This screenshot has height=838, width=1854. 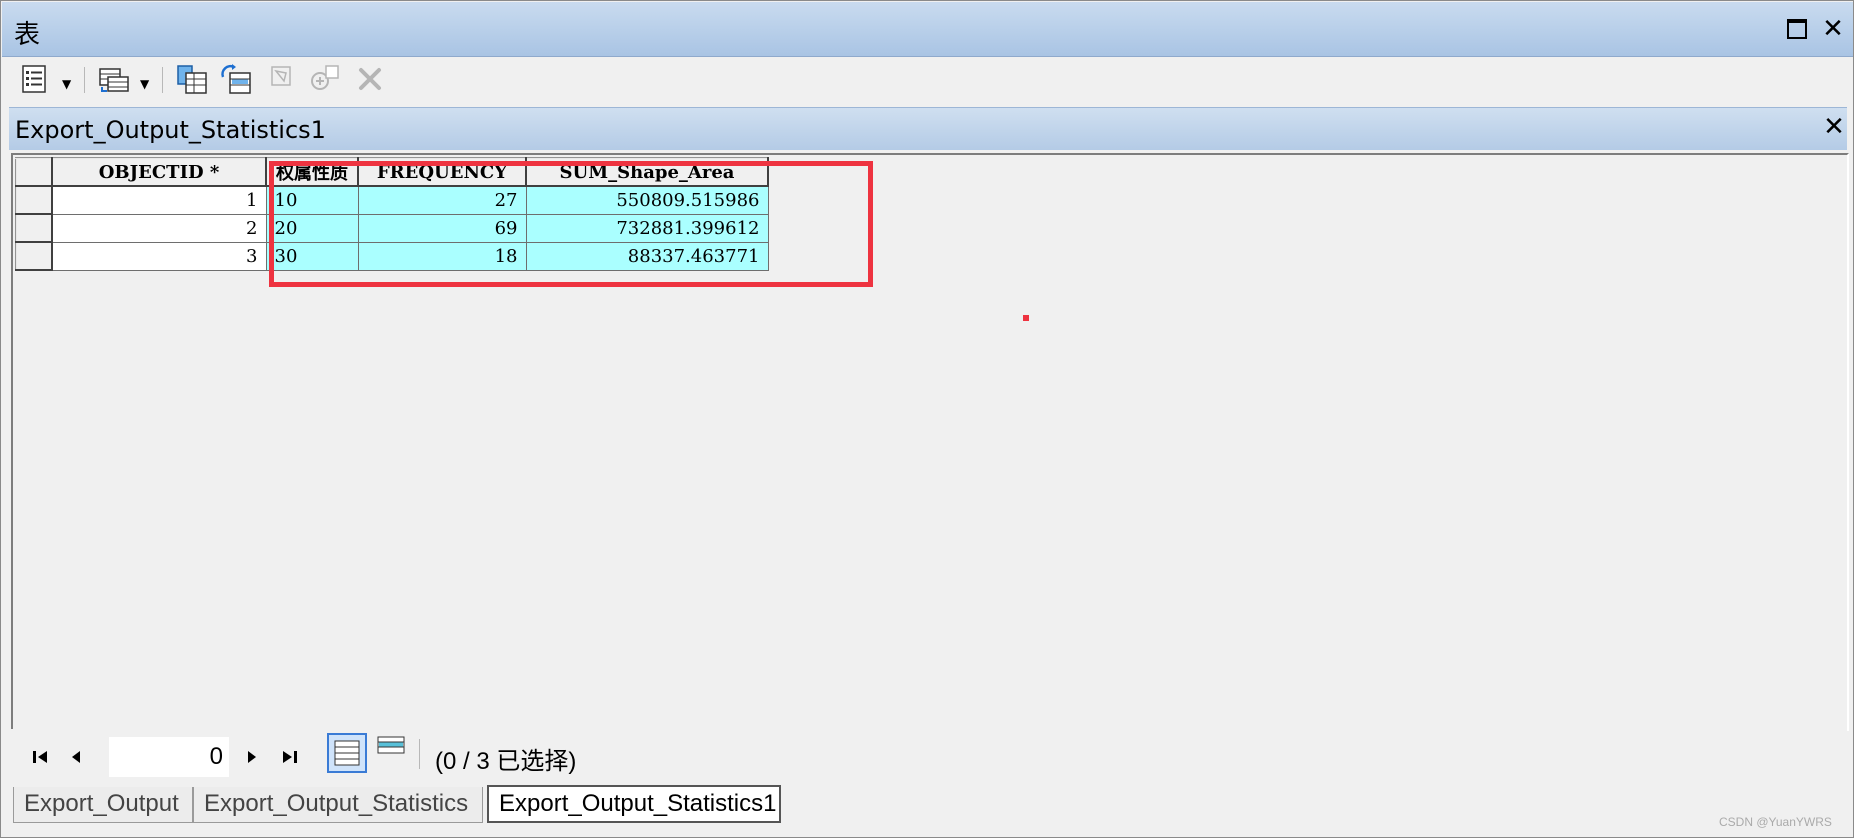 I want to click on switch-selection-icon, so click(x=236, y=79).